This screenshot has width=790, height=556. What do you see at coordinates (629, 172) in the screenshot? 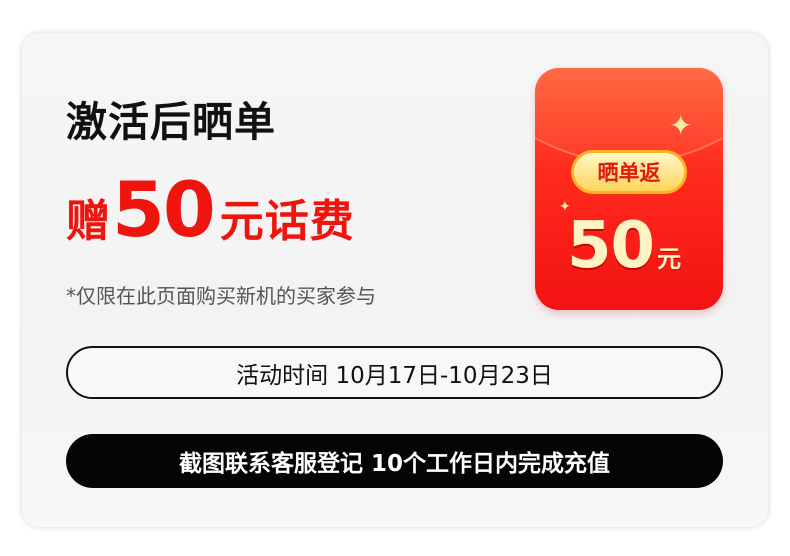
I see `envelope-badge: 晒单返` at bounding box center [629, 172].